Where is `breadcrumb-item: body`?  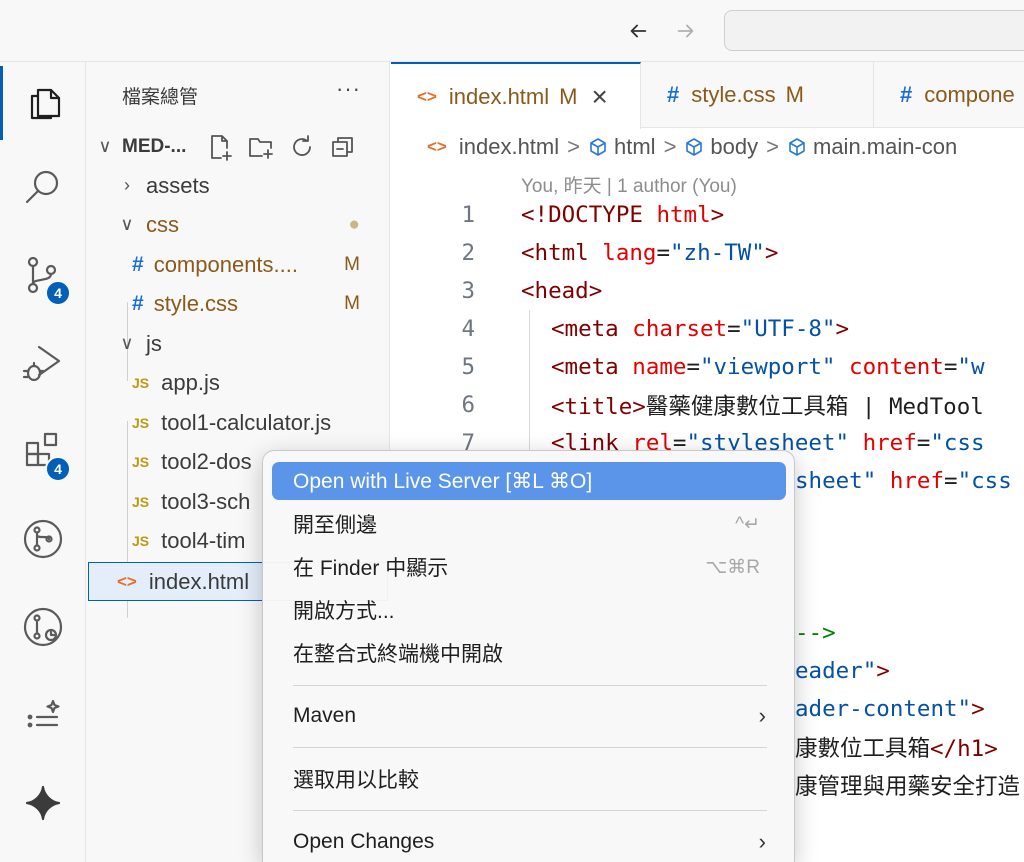
breadcrumb-item: body is located at coordinates (734, 147).